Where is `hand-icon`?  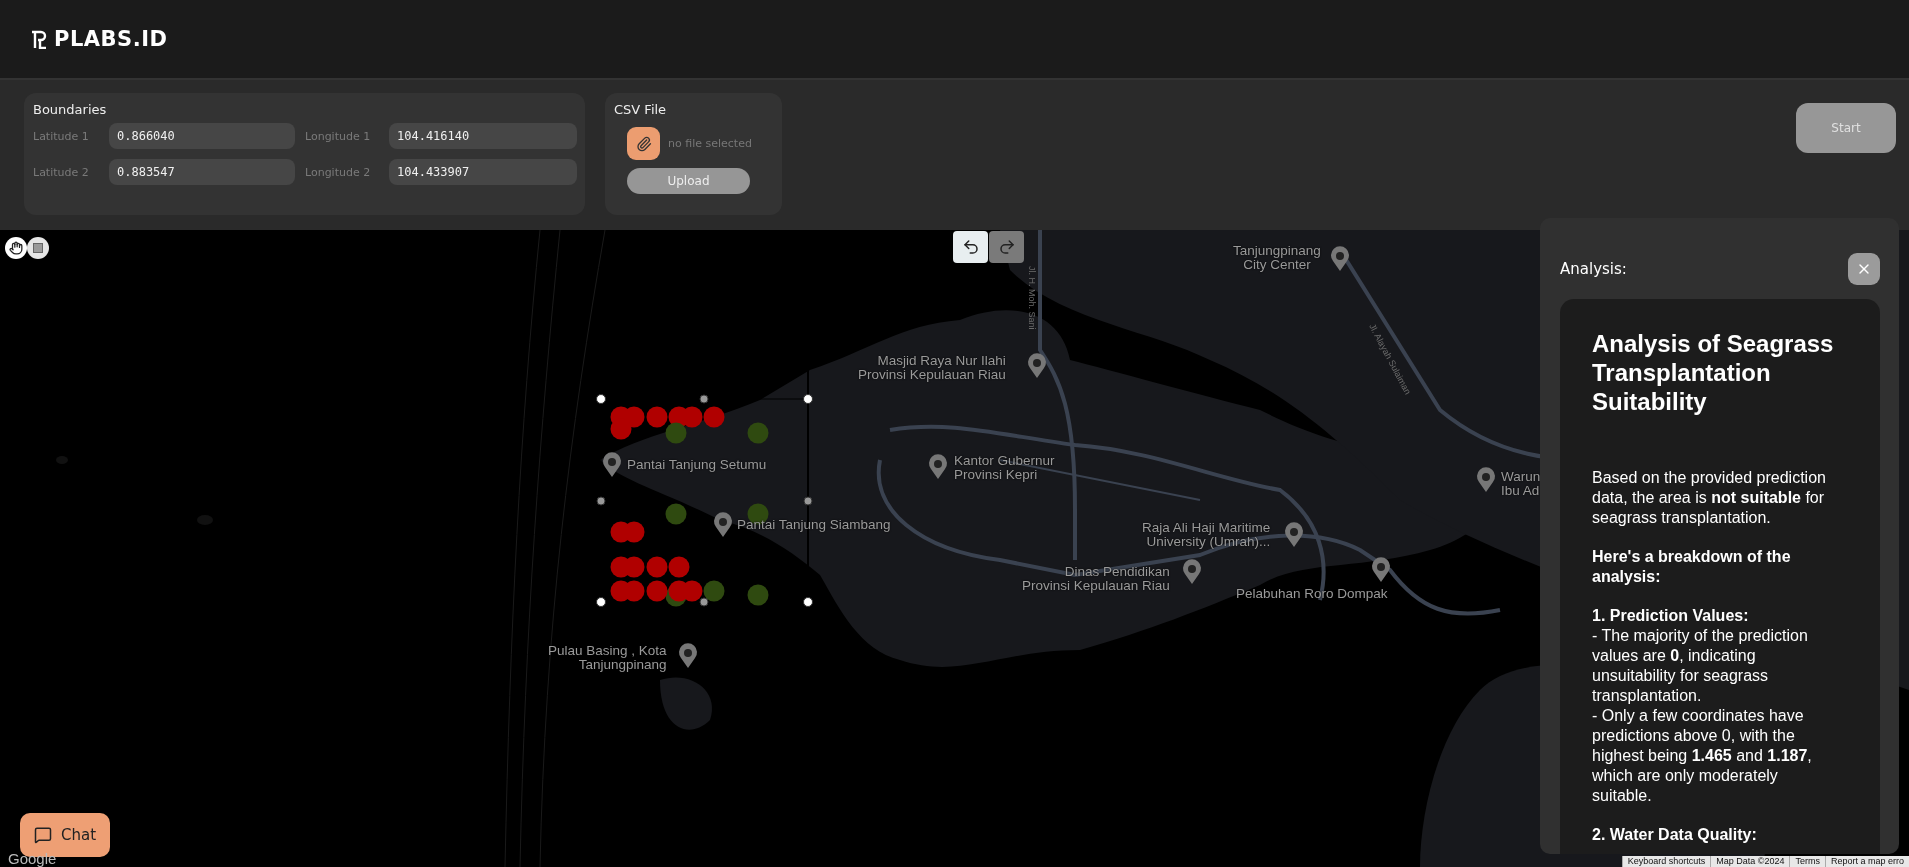
hand-icon is located at coordinates (16, 248).